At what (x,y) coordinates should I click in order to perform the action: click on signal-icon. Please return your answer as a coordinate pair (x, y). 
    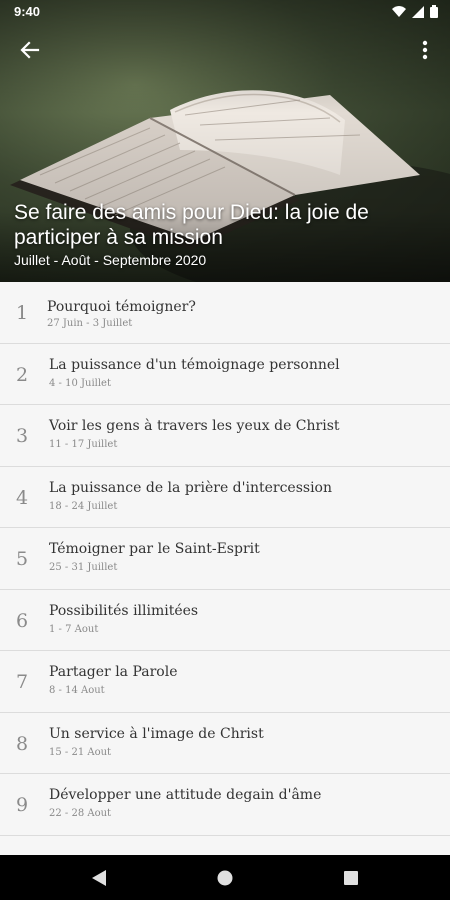
    Looking at the image, I should click on (418, 11).